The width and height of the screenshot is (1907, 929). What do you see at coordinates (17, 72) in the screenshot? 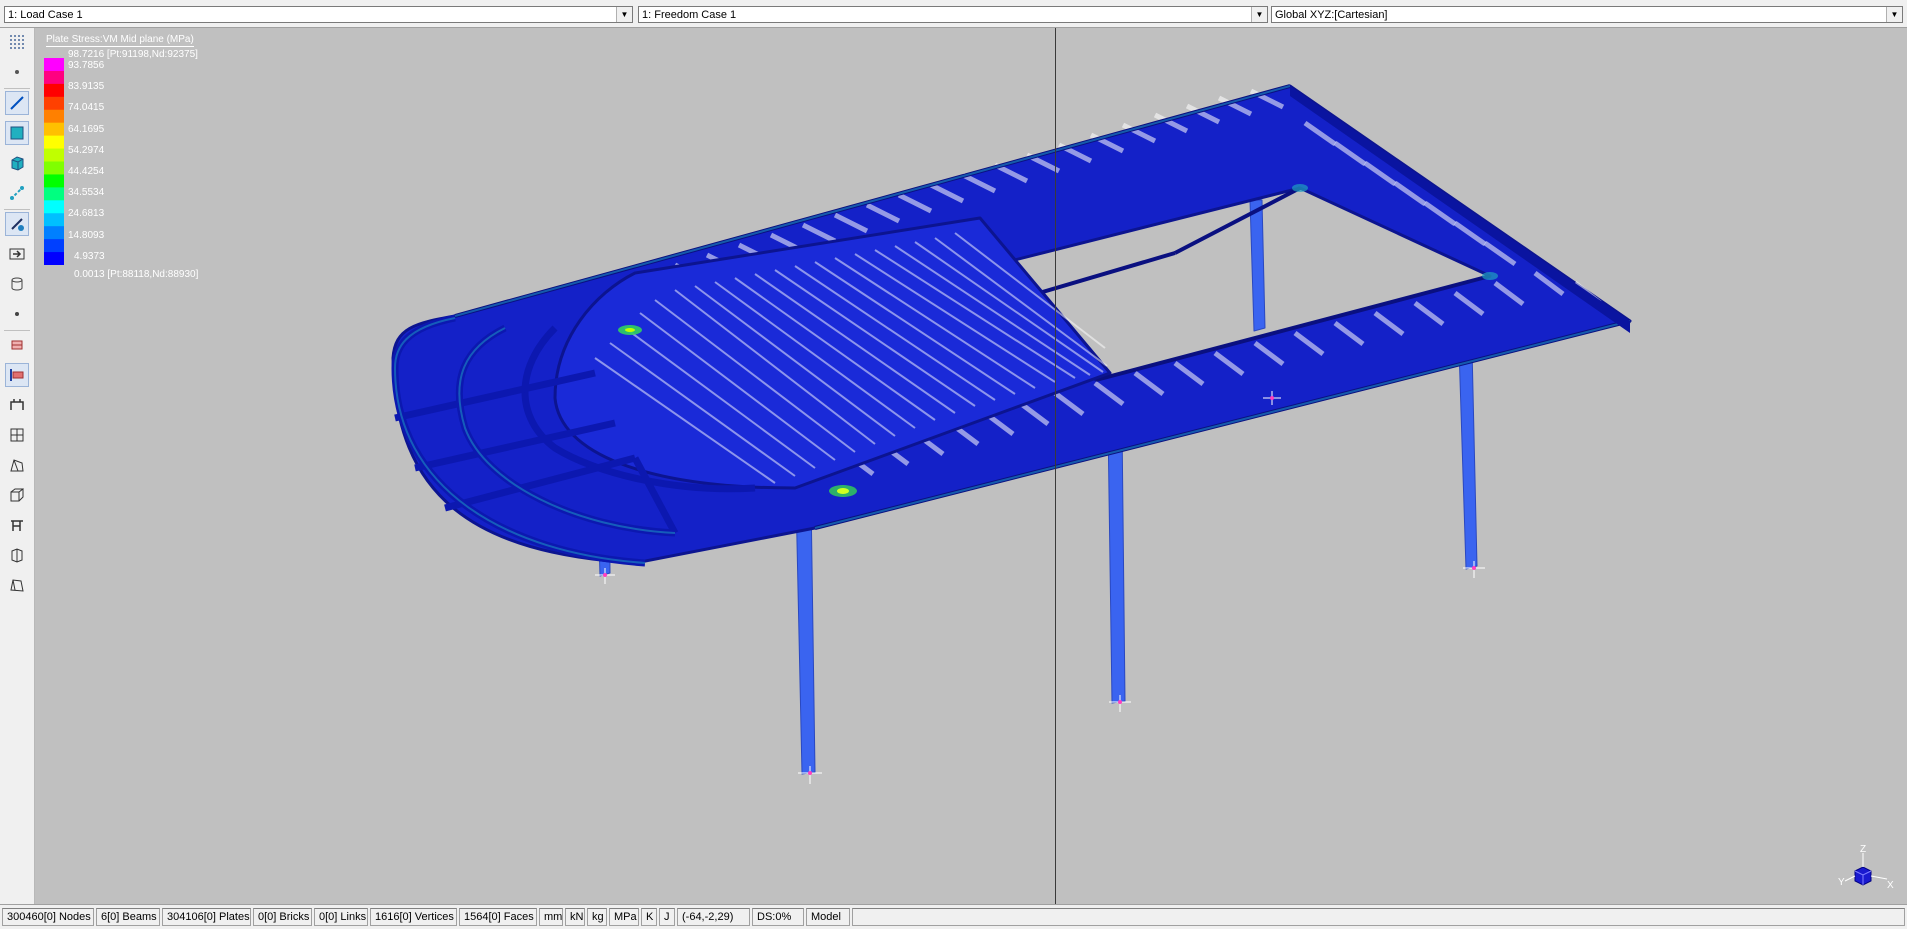
I see `node-icon` at bounding box center [17, 72].